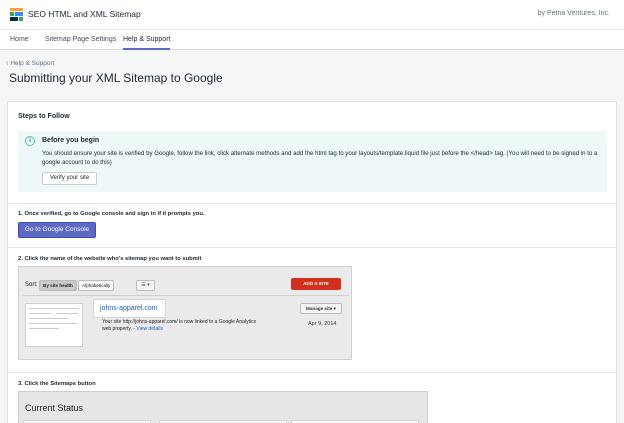  Describe the element at coordinates (57, 384) in the screenshot. I see `step-3-label: 3. Click the Sitemaps button` at that location.